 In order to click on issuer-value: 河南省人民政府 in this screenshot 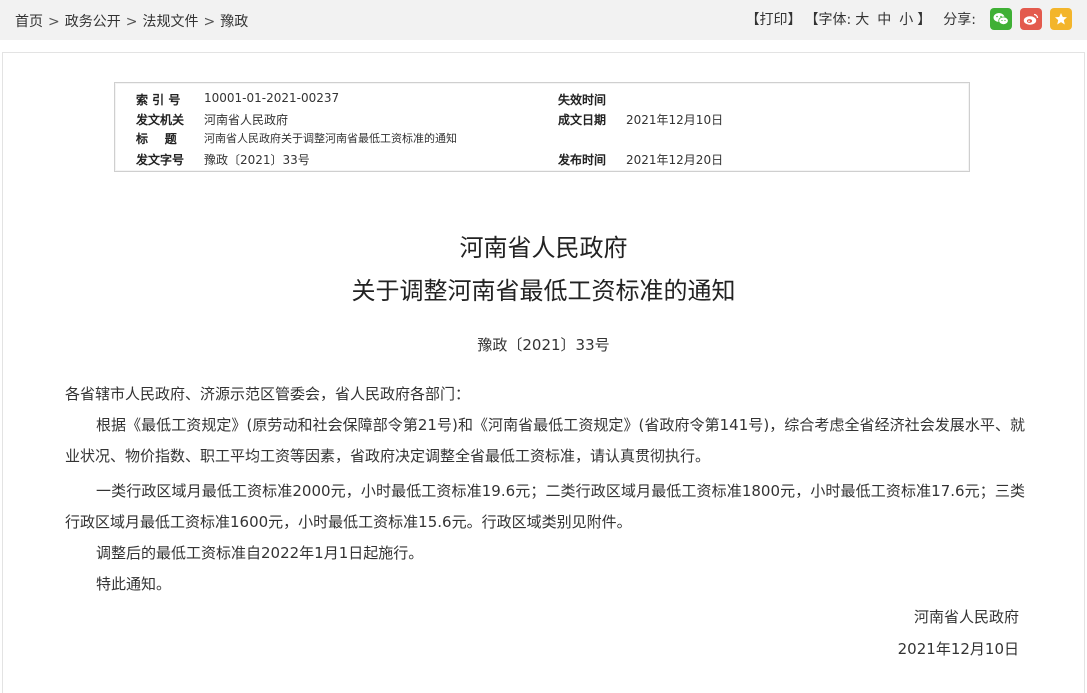, I will do `click(246, 120)`.